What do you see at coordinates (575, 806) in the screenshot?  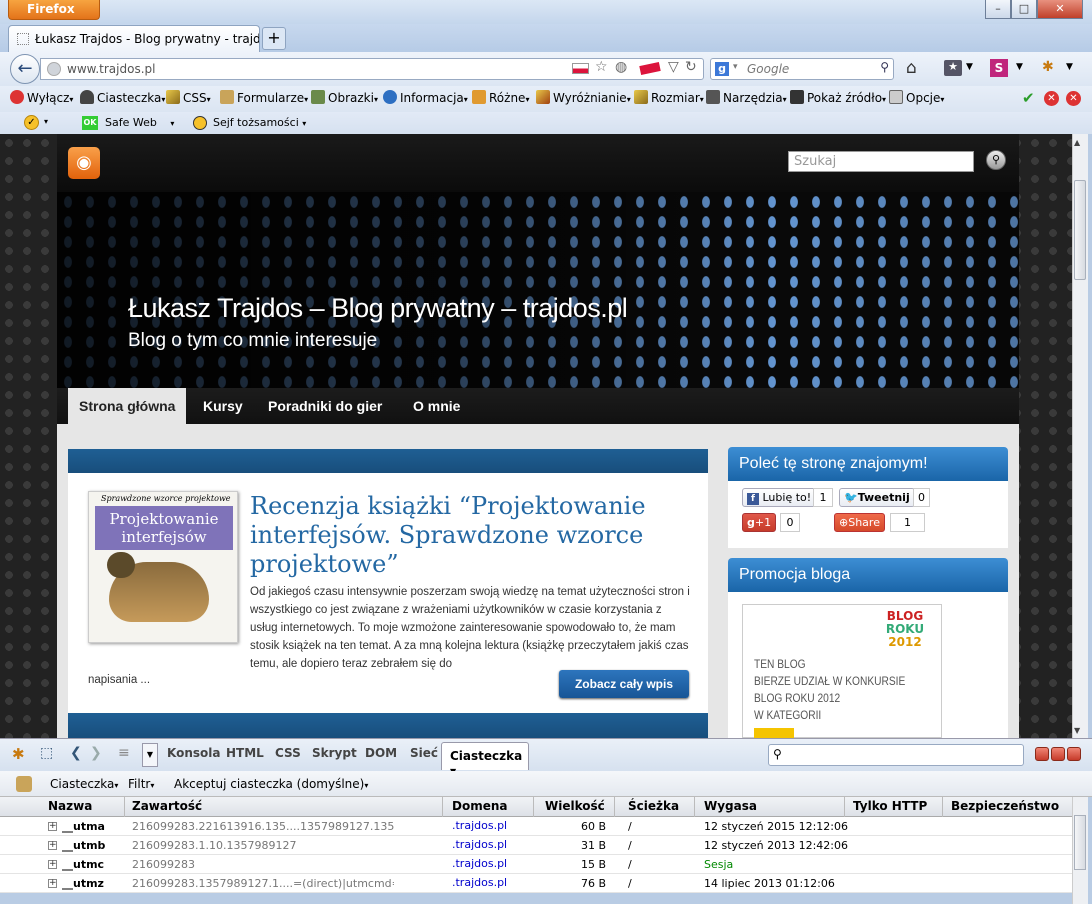 I see `col-size: Wielkość` at bounding box center [575, 806].